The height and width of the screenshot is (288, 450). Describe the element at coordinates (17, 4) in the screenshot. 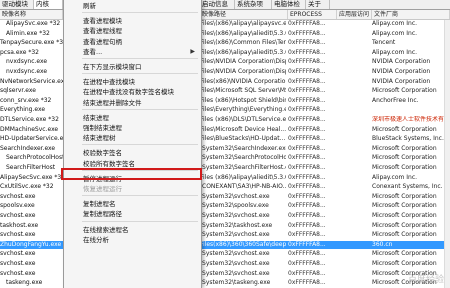

I see `tab-driver-modules: 驱动模块` at that location.